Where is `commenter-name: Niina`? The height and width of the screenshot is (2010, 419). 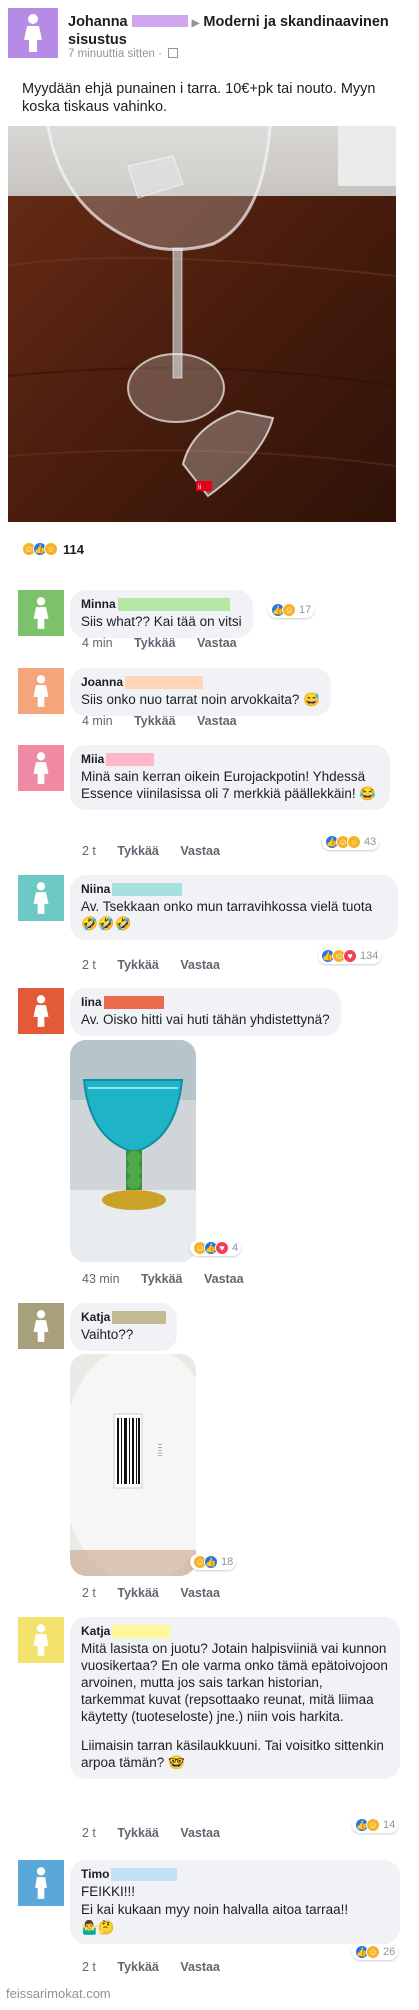 commenter-name: Niina is located at coordinates (95, 889).